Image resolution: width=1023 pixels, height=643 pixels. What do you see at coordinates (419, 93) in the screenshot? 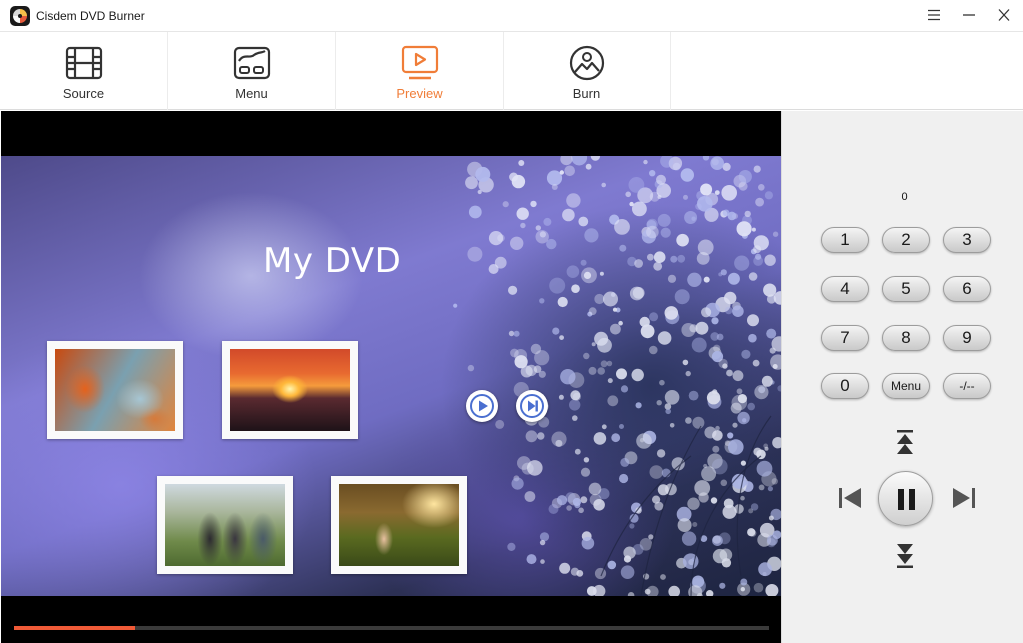
I see `tab-preview-label: Preview` at bounding box center [419, 93].